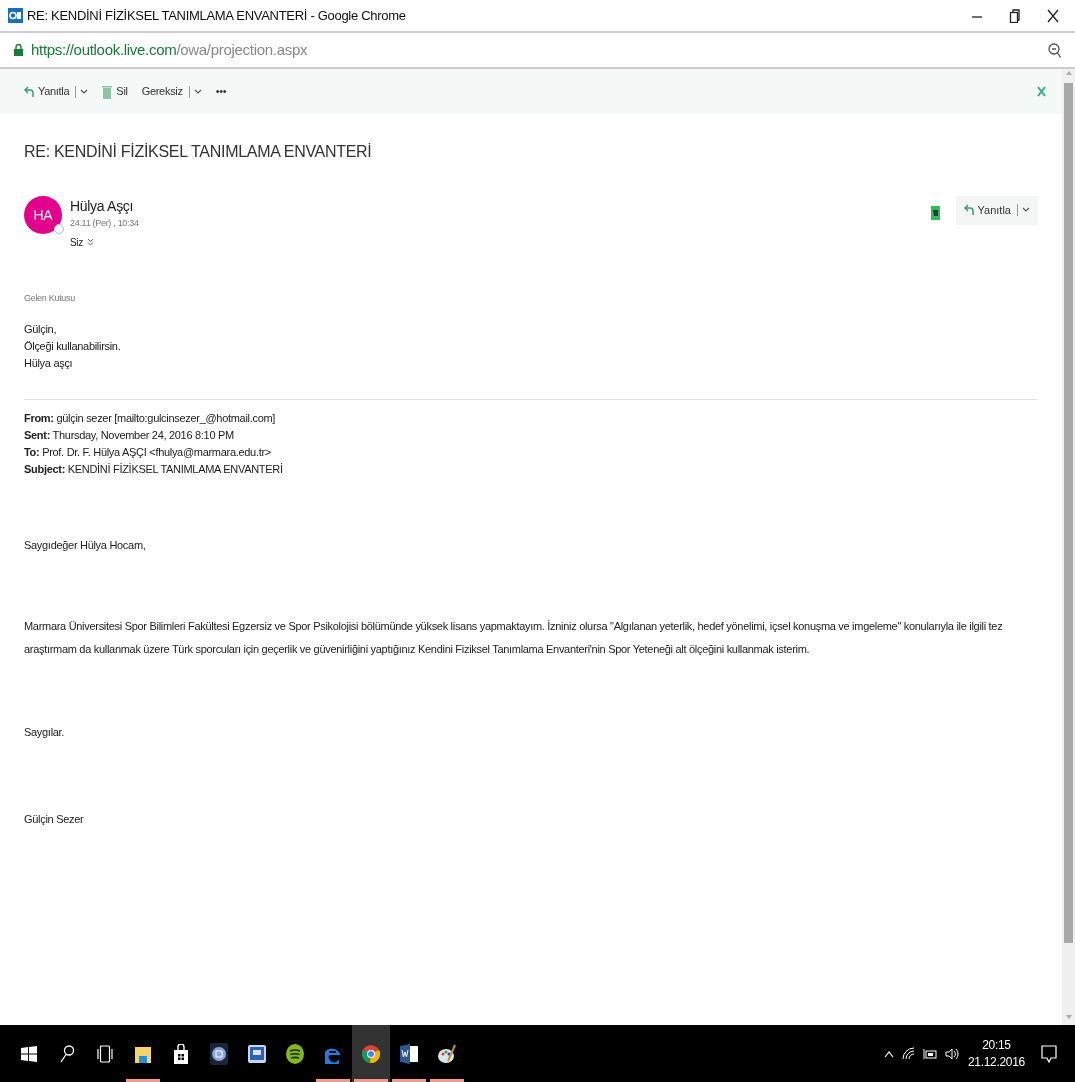 Image resolution: width=1075 pixels, height=1082 pixels. What do you see at coordinates (216, 15) in the screenshot?
I see `window-title: RE: KENDİNİ FİZİKSEL TANIMLAMA ENVANTERİ - Google Chrome` at bounding box center [216, 15].